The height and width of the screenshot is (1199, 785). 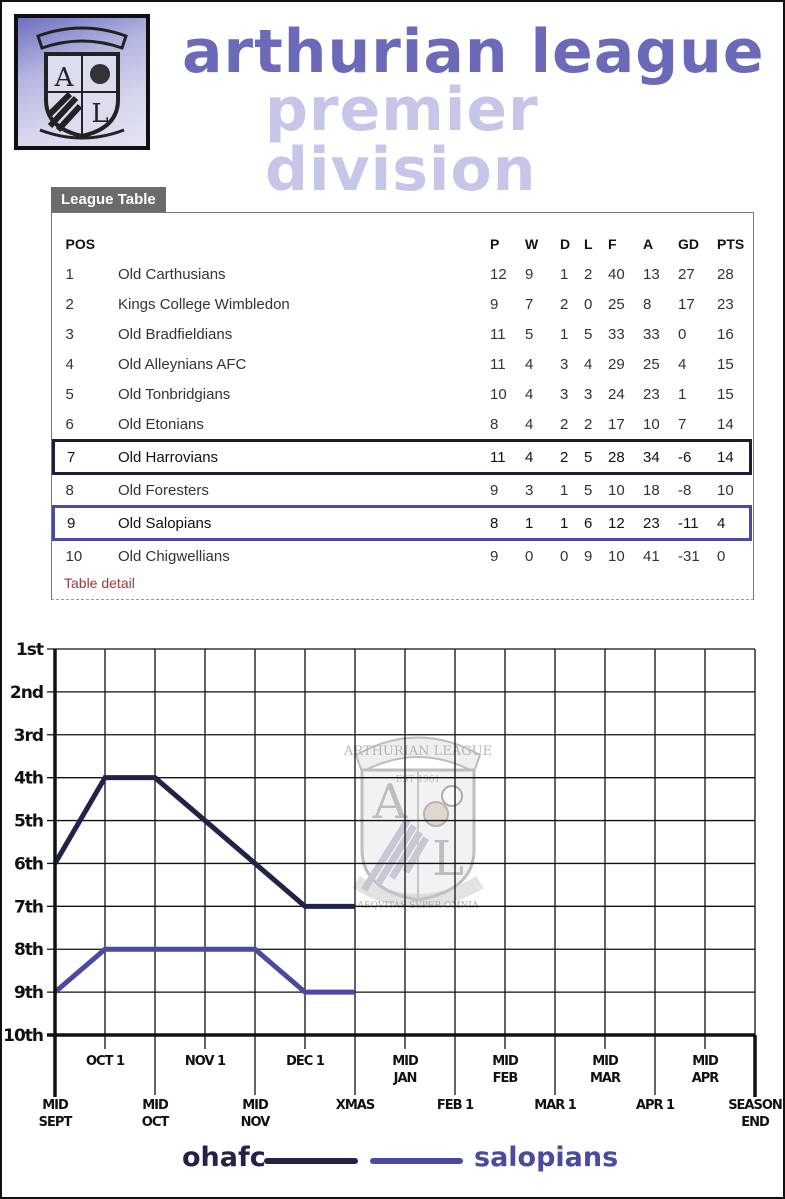 I want to click on y-tick-label: 7th, so click(x=28, y=907).